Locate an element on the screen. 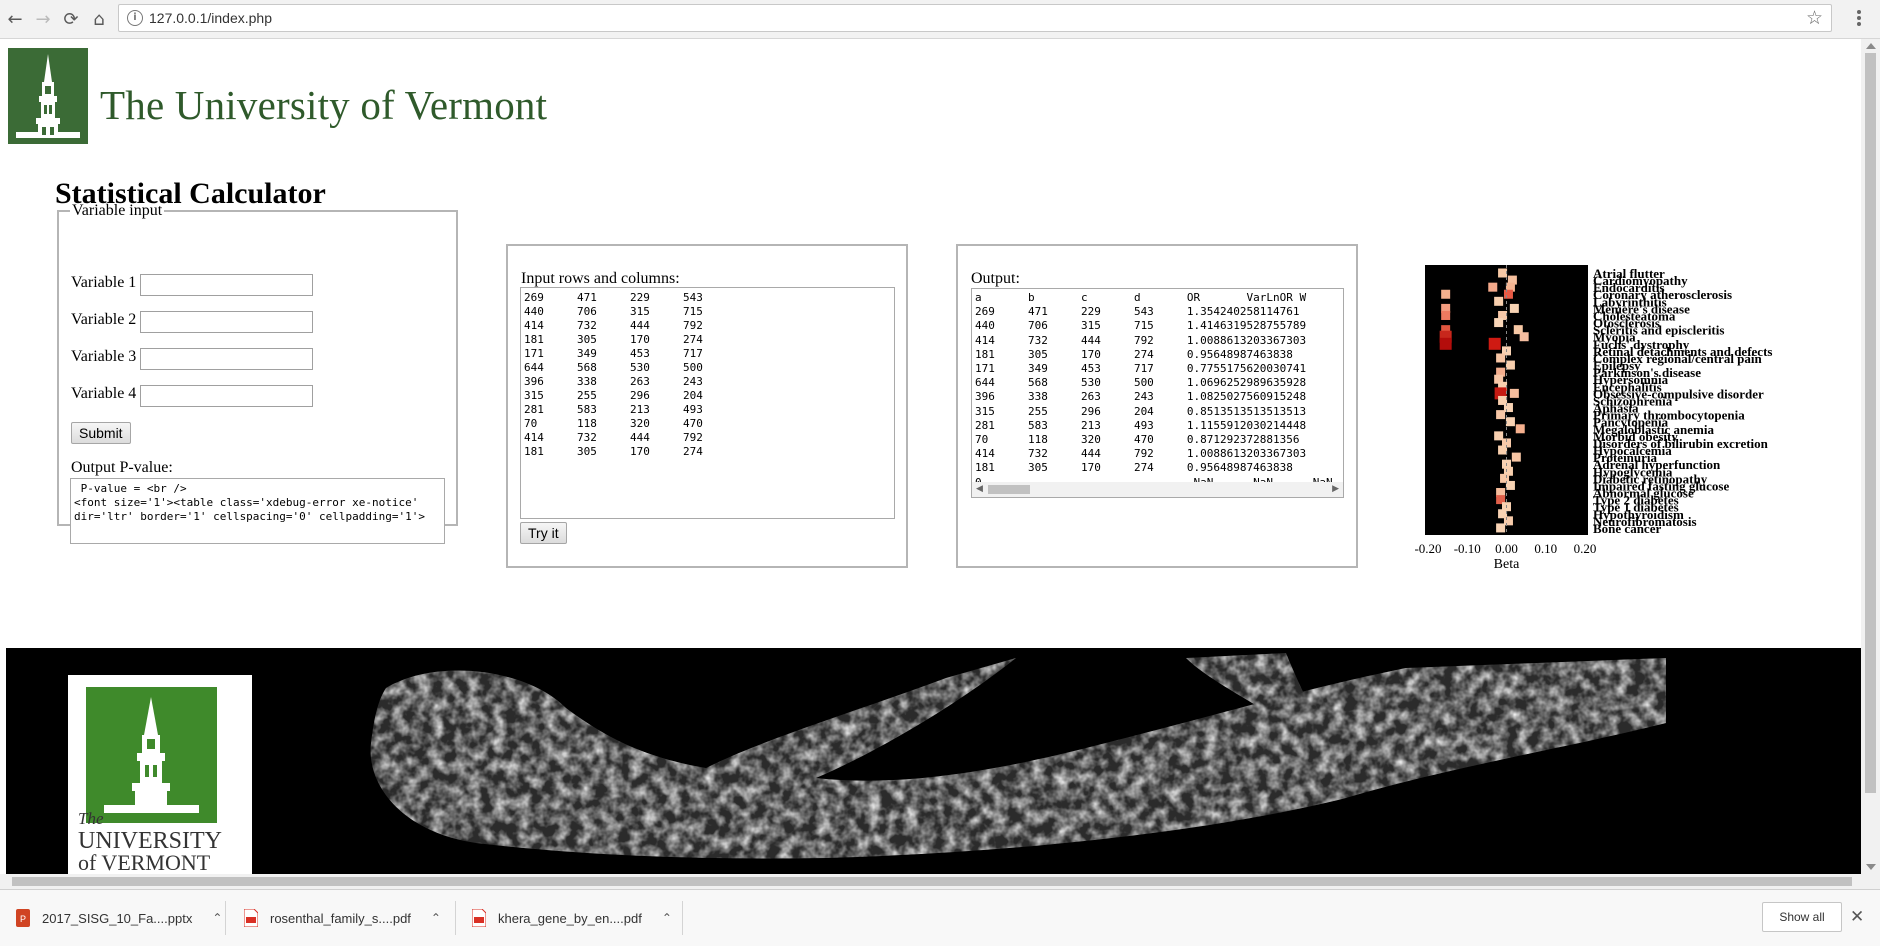 The image size is (1880, 946). svg-text: P is located at coordinates (23, 919).